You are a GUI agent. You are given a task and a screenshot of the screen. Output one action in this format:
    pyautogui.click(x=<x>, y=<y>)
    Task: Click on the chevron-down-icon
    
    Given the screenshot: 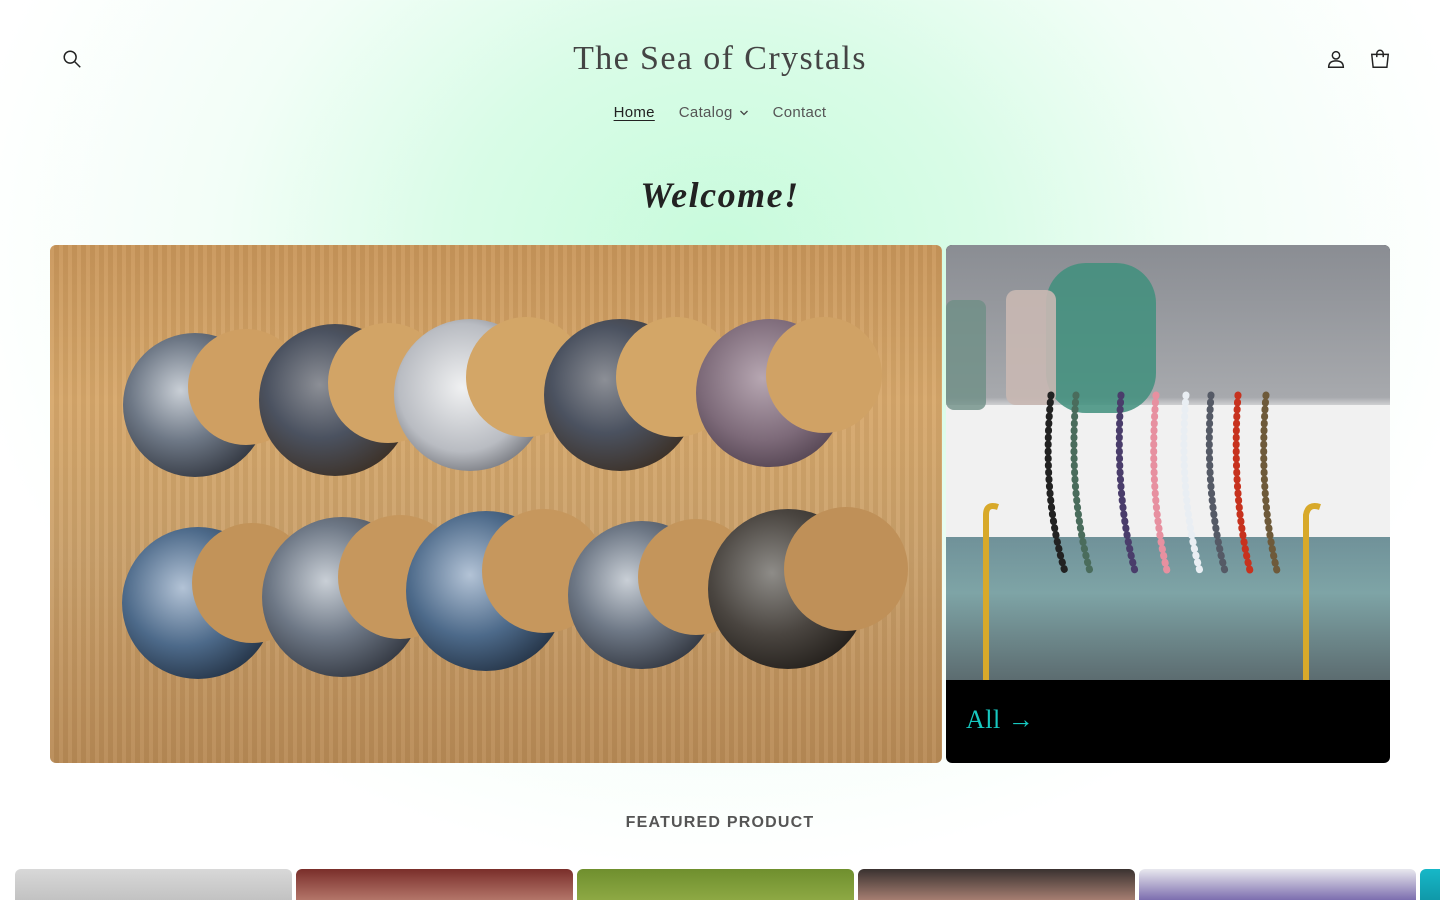 What is the action you would take?
    pyautogui.click(x=743, y=112)
    